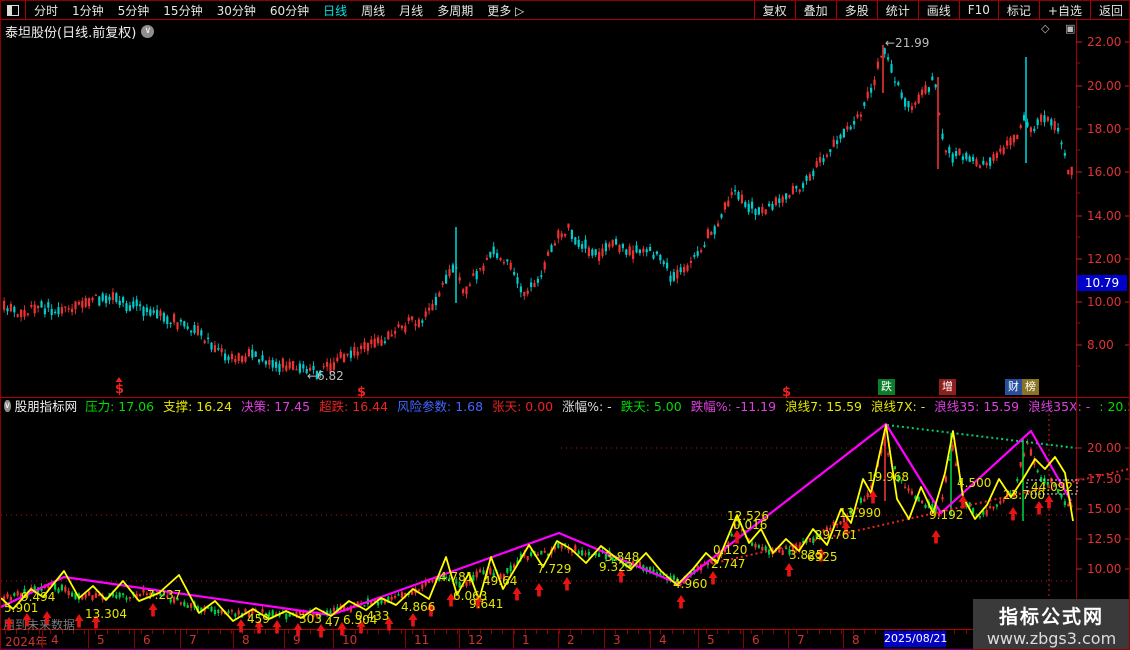 This screenshot has width=1130, height=650. I want to click on svg-text: 7.729, so click(554, 569).